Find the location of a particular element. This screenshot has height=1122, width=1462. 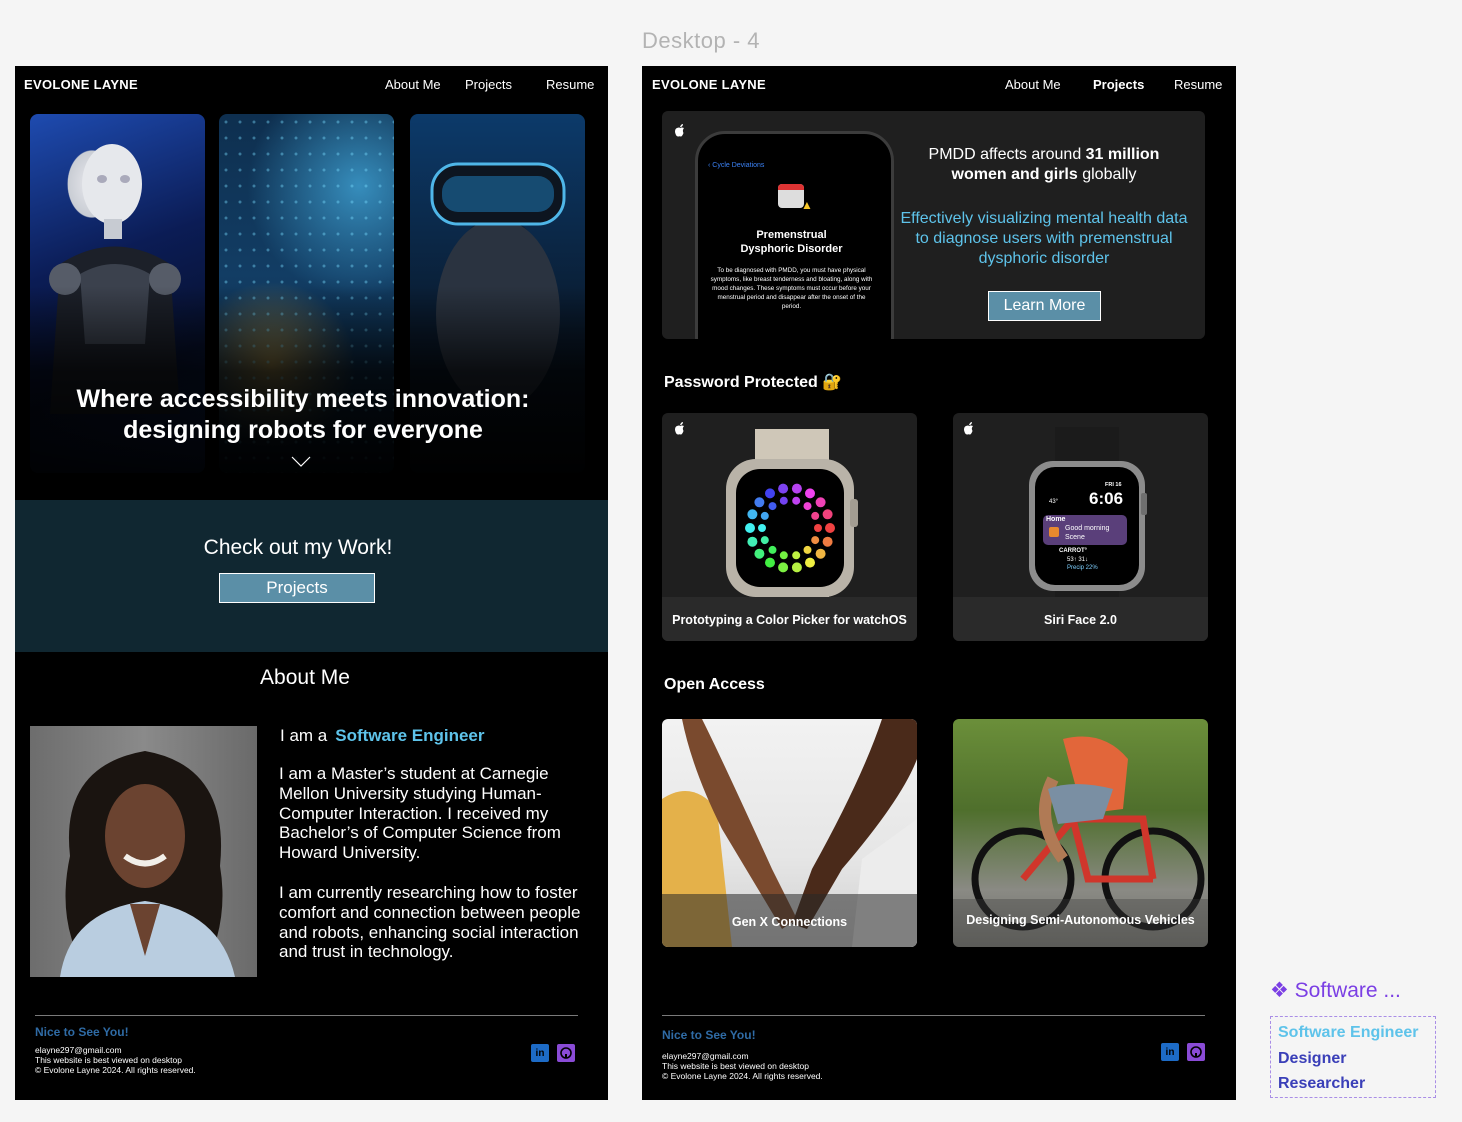

learn-more-button: Learn More is located at coordinates (1044, 306).